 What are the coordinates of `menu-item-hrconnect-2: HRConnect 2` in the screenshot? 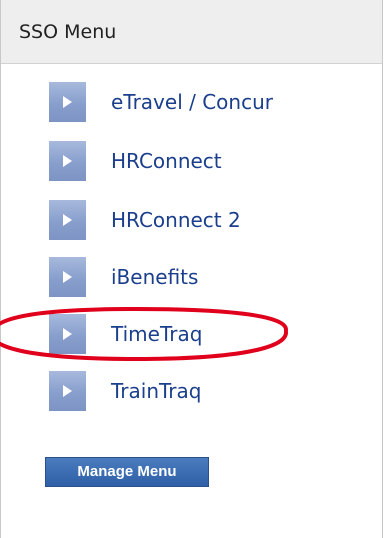 It's located at (209, 220).